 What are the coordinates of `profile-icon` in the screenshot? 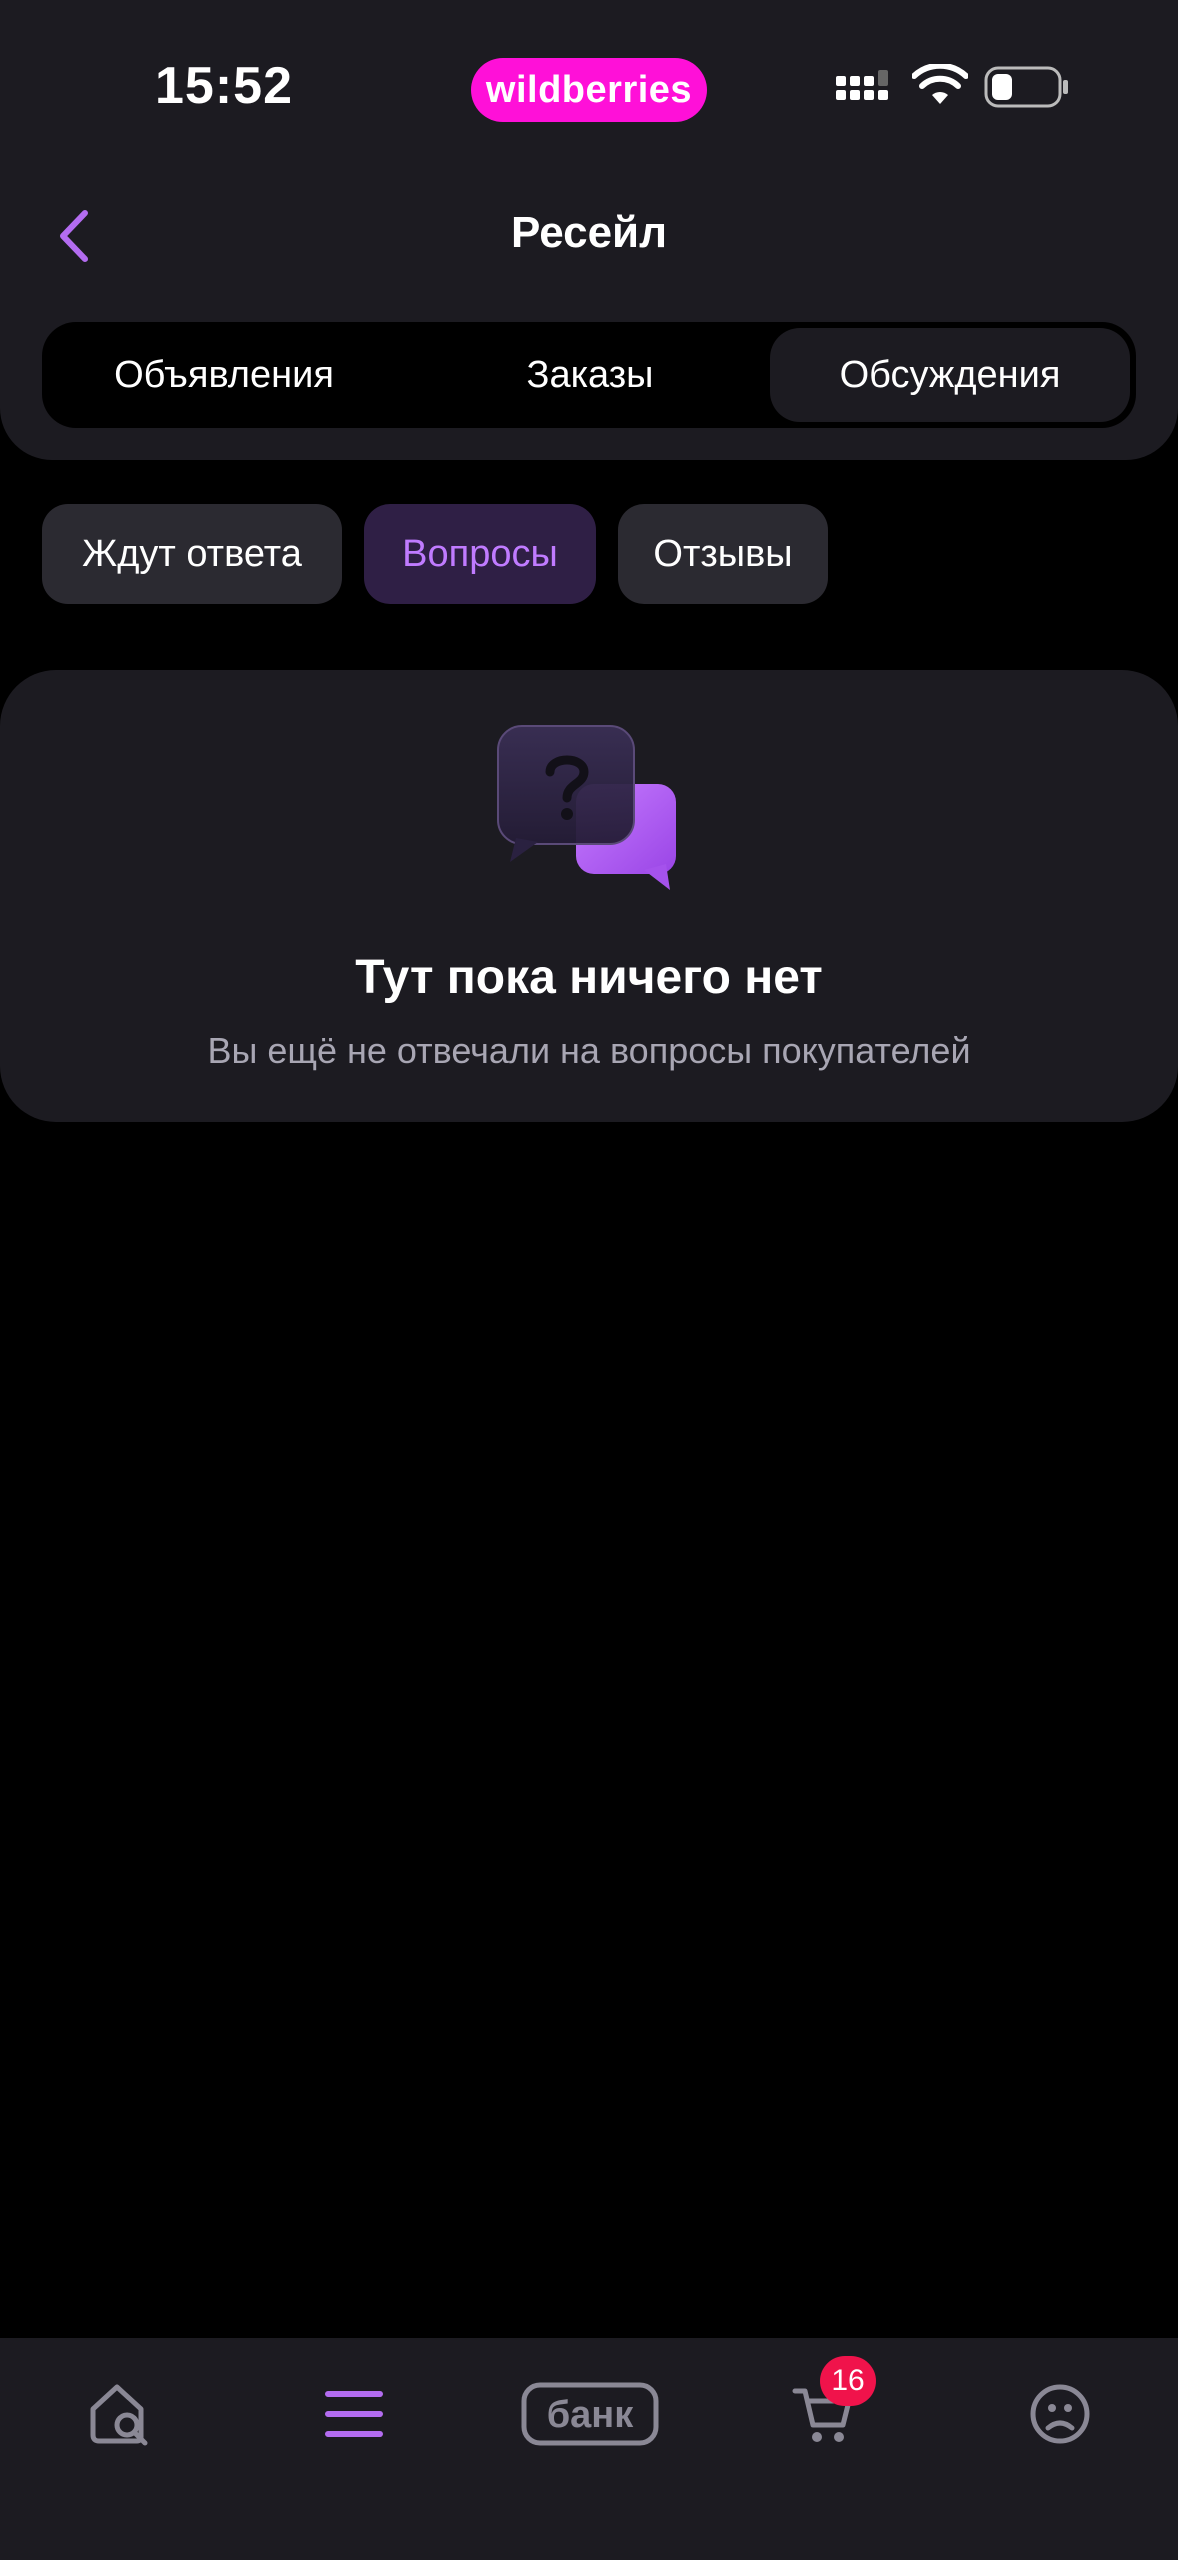 It's located at (1060, 2414).